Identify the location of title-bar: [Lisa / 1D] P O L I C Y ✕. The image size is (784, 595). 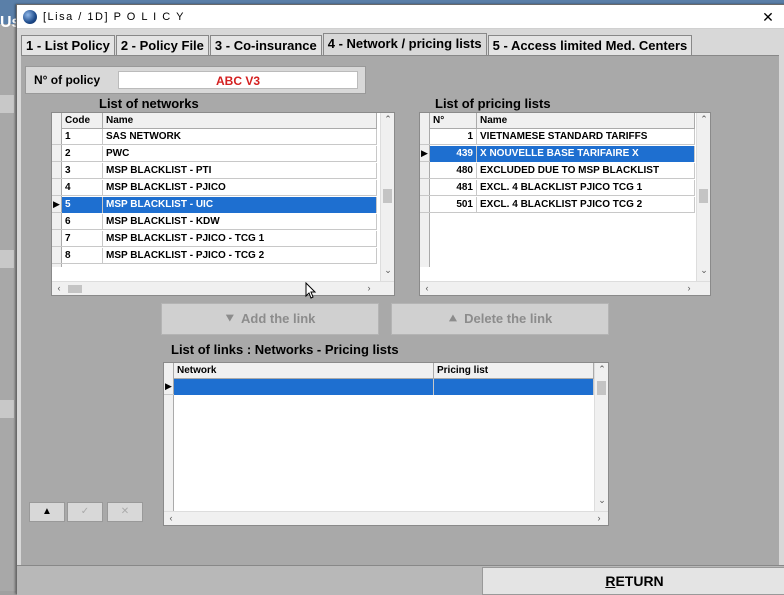
(400, 17).